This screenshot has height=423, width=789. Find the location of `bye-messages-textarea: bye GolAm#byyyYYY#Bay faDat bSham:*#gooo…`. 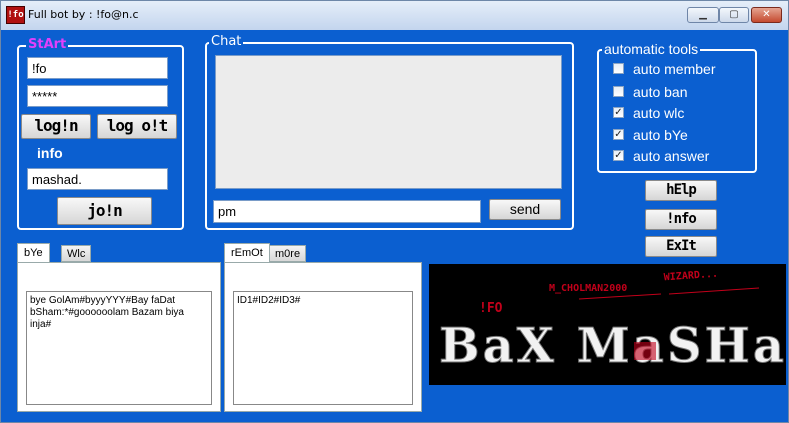

bye-messages-textarea: bye GolAm#byyyYYY#Bay faDat bSham:*#gooo… is located at coordinates (119, 348).